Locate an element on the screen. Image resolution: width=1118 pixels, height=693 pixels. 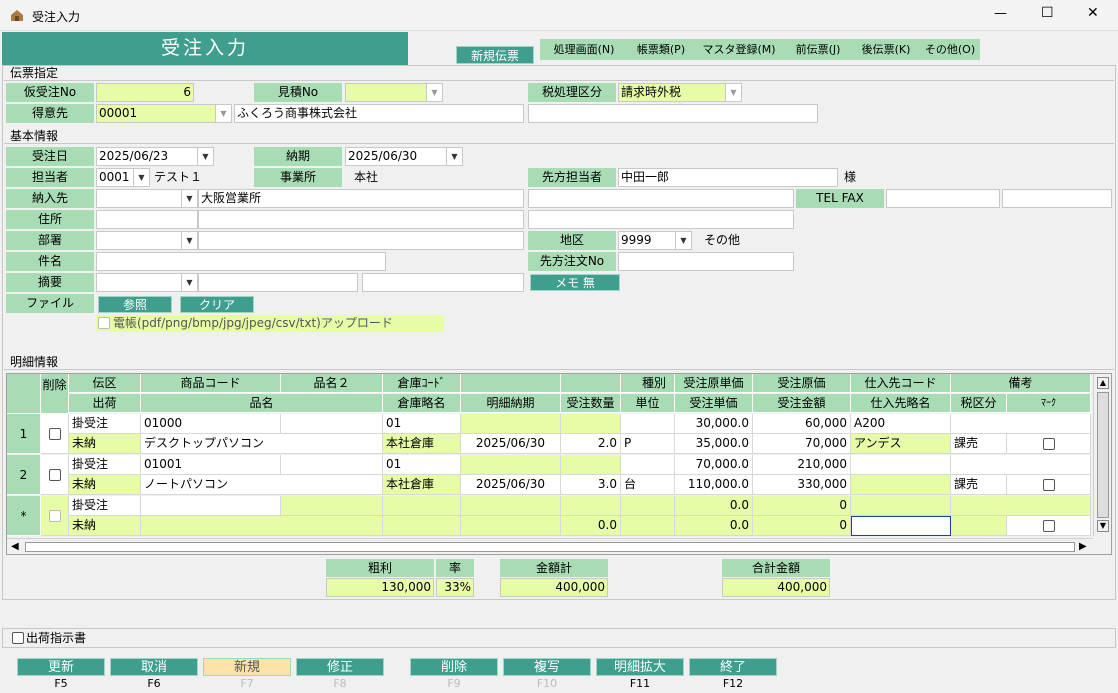
scroll-thumb is located at coordinates (1103, 455).